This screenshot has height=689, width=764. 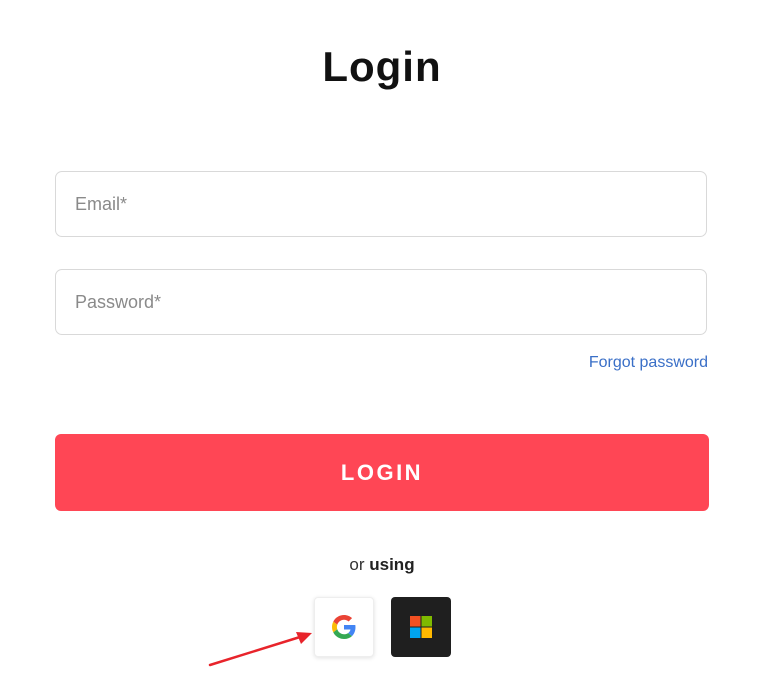 What do you see at coordinates (382, 472) in the screenshot?
I see `login-button: LOGIN` at bounding box center [382, 472].